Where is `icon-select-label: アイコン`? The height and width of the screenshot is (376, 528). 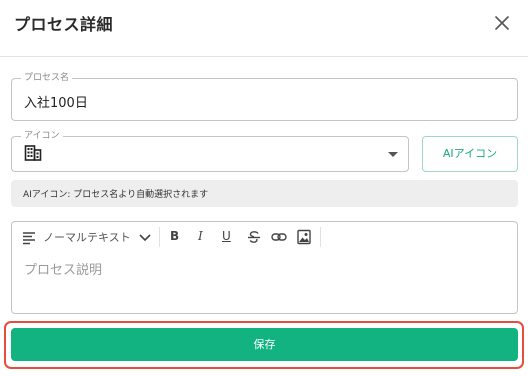 icon-select-label: アイコン is located at coordinates (42, 136).